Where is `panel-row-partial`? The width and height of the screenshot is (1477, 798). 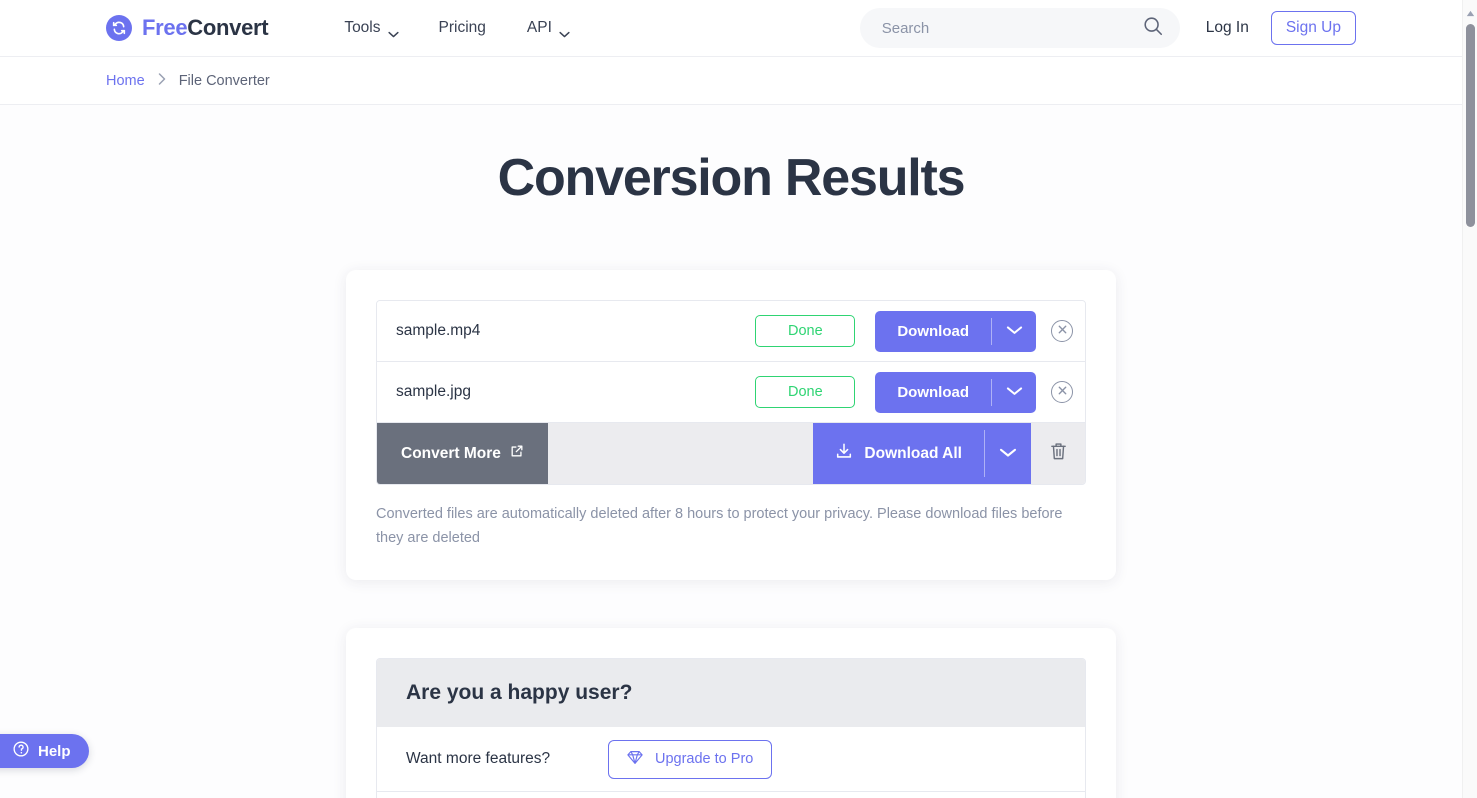 panel-row-partial is located at coordinates (731, 795).